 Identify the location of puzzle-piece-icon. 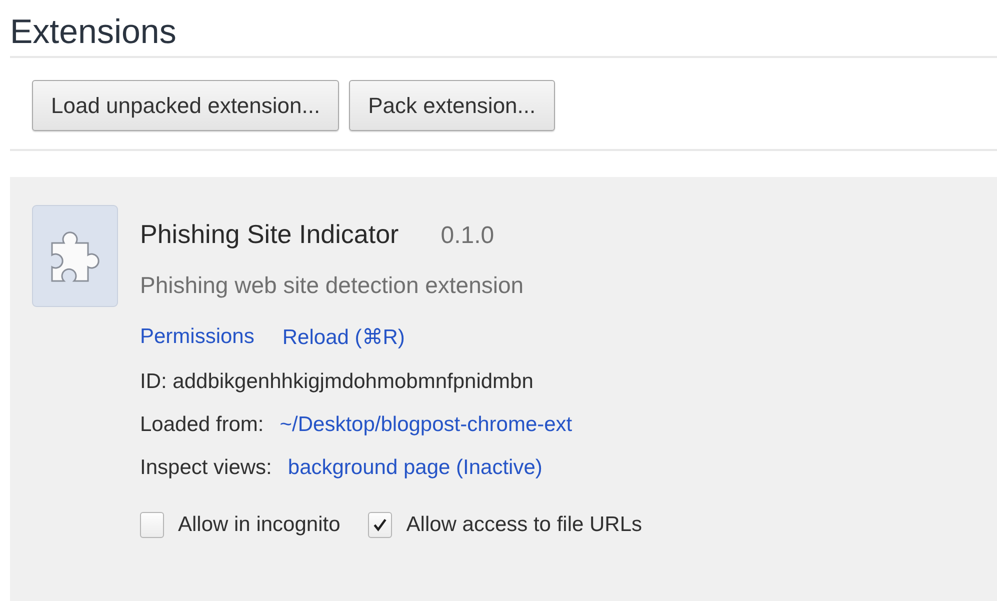
(75, 256).